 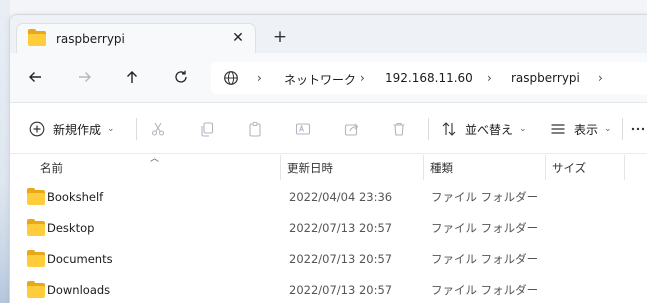 I want to click on file-name: Desktop, so click(x=71, y=228).